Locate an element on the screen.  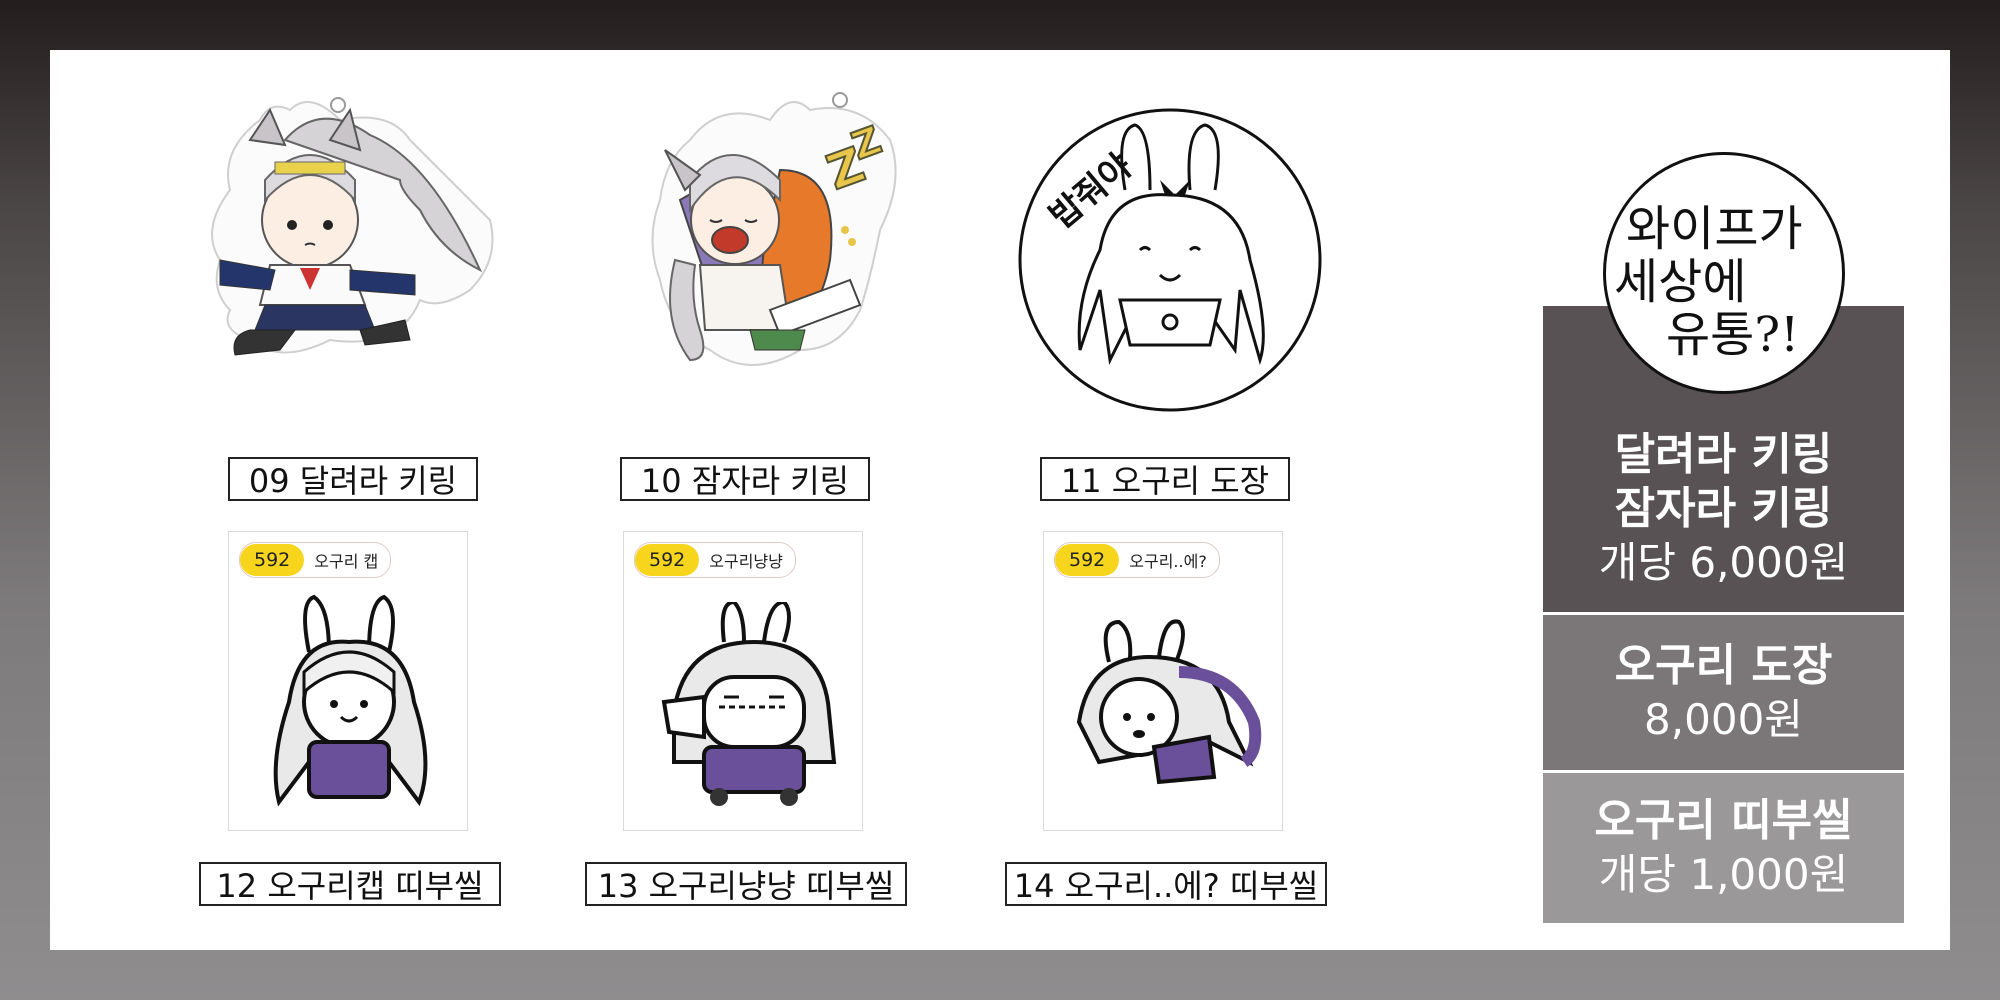
price-box-stamp: 오구리 도장 8,000원 is located at coordinates (1723, 692).